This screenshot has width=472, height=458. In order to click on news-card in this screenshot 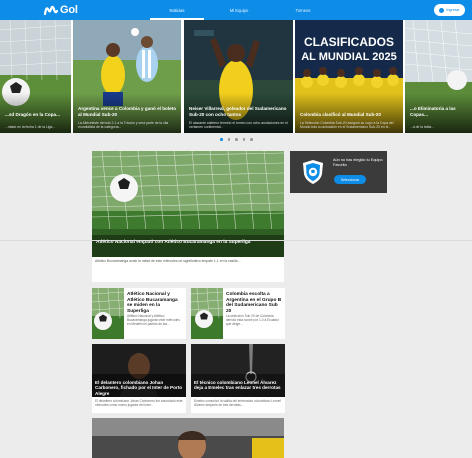, I will do `click(188, 438)`.